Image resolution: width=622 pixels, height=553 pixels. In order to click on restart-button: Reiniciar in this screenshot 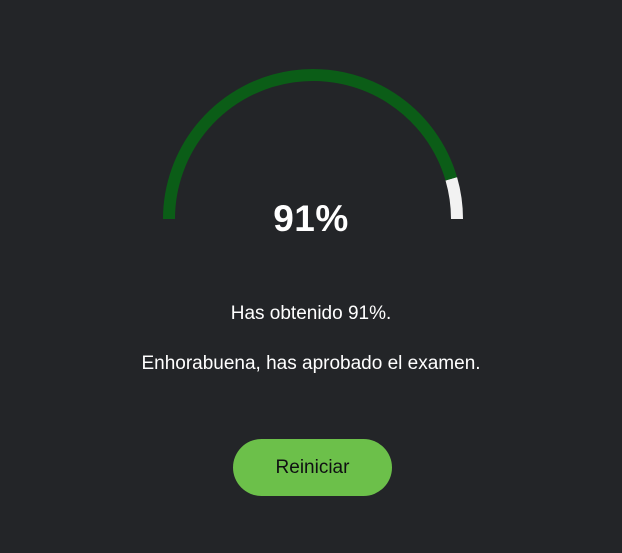, I will do `click(312, 467)`.